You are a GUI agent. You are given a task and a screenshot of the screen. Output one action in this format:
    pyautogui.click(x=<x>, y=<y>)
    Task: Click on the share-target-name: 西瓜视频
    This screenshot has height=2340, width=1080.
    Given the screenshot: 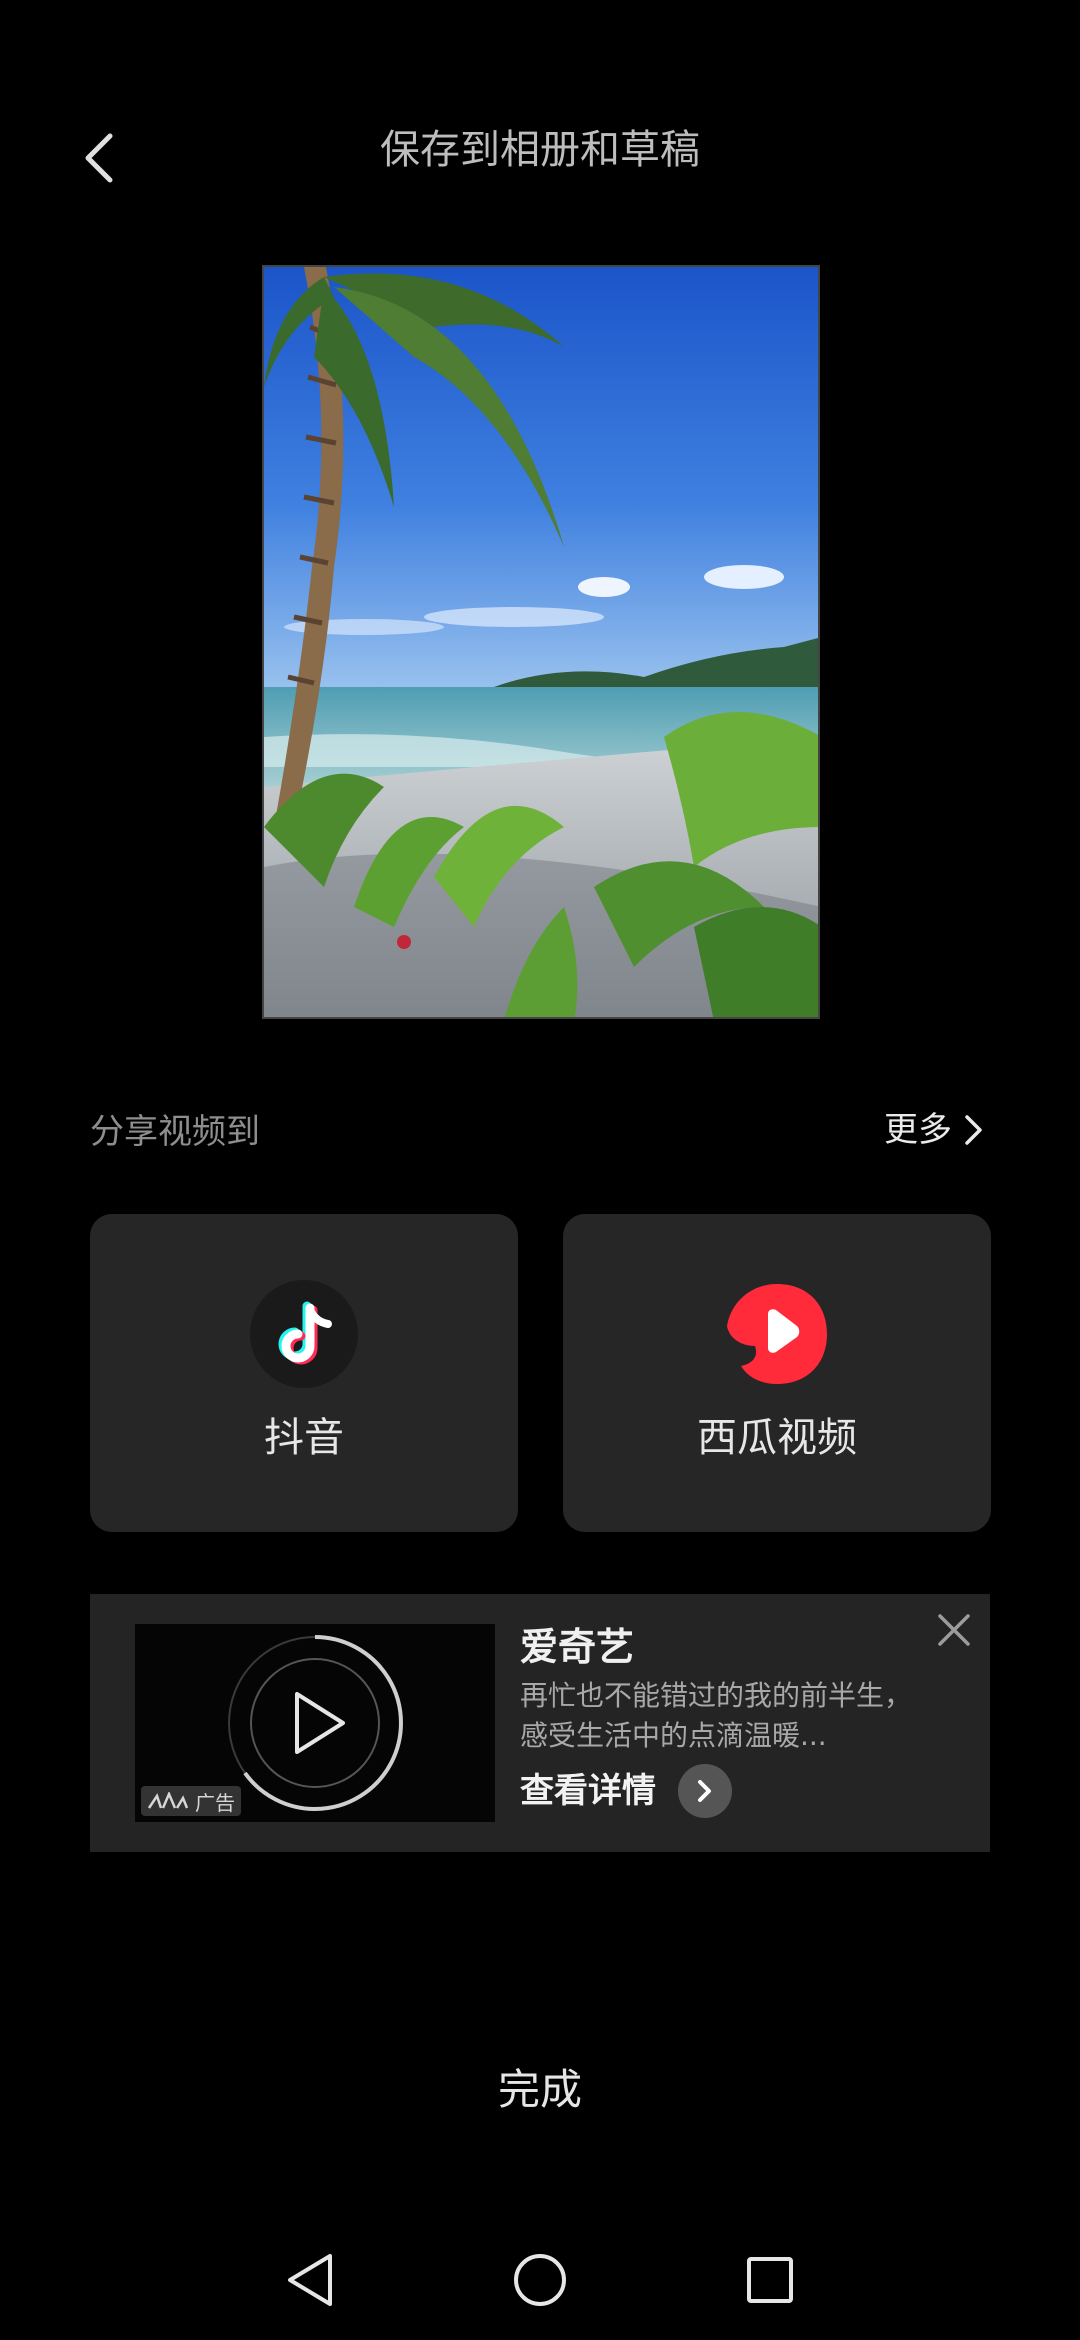 What is the action you would take?
    pyautogui.click(x=777, y=1438)
    